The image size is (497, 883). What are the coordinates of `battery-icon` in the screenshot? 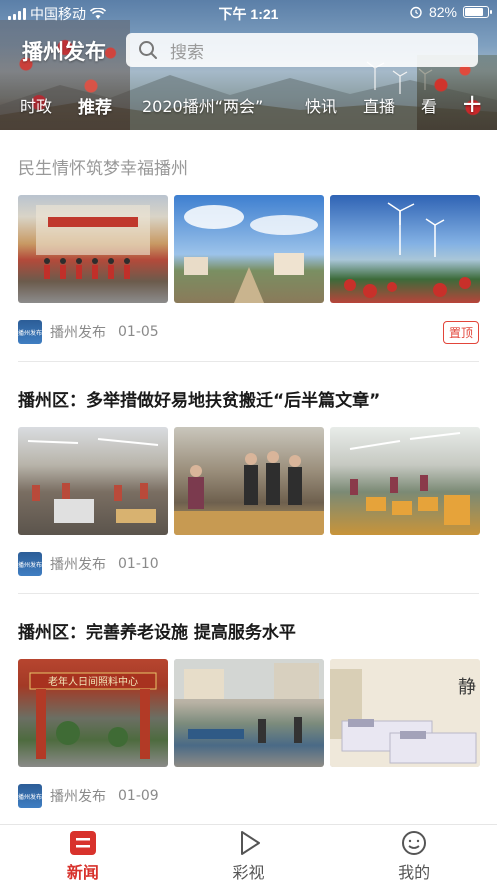 It's located at (477, 12).